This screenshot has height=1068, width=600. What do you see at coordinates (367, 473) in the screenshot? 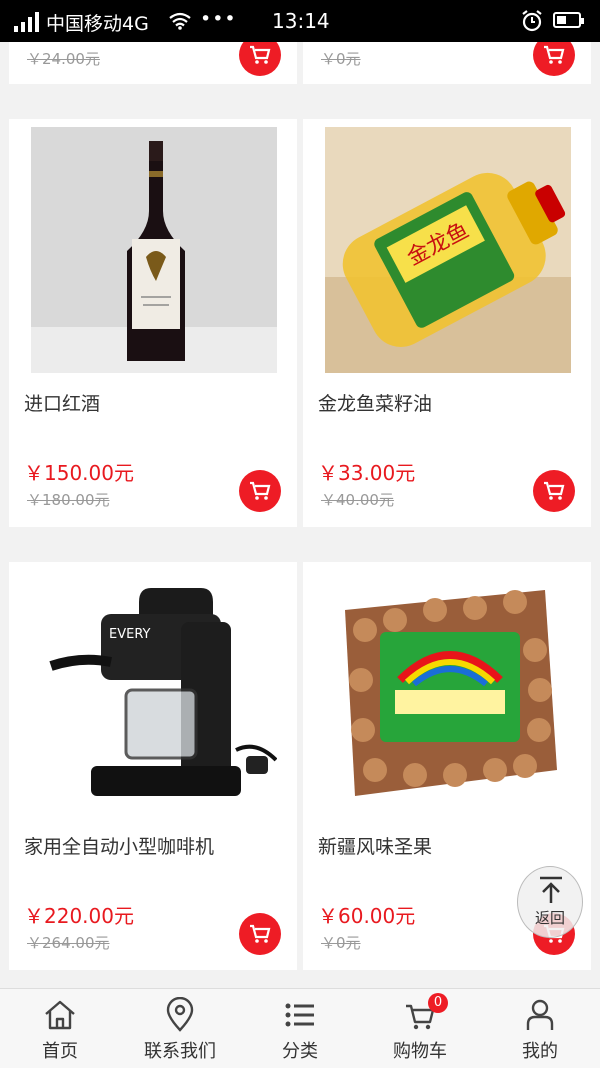
I see `product-price: ￥33.00元` at bounding box center [367, 473].